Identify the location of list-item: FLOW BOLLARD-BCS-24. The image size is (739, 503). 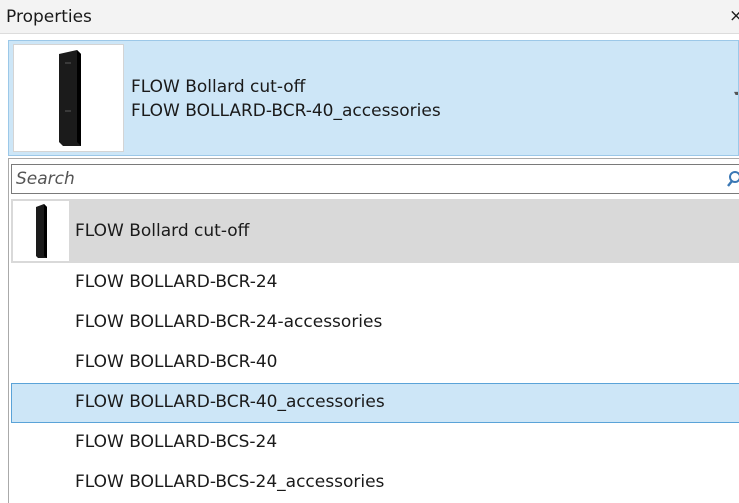
(375, 443).